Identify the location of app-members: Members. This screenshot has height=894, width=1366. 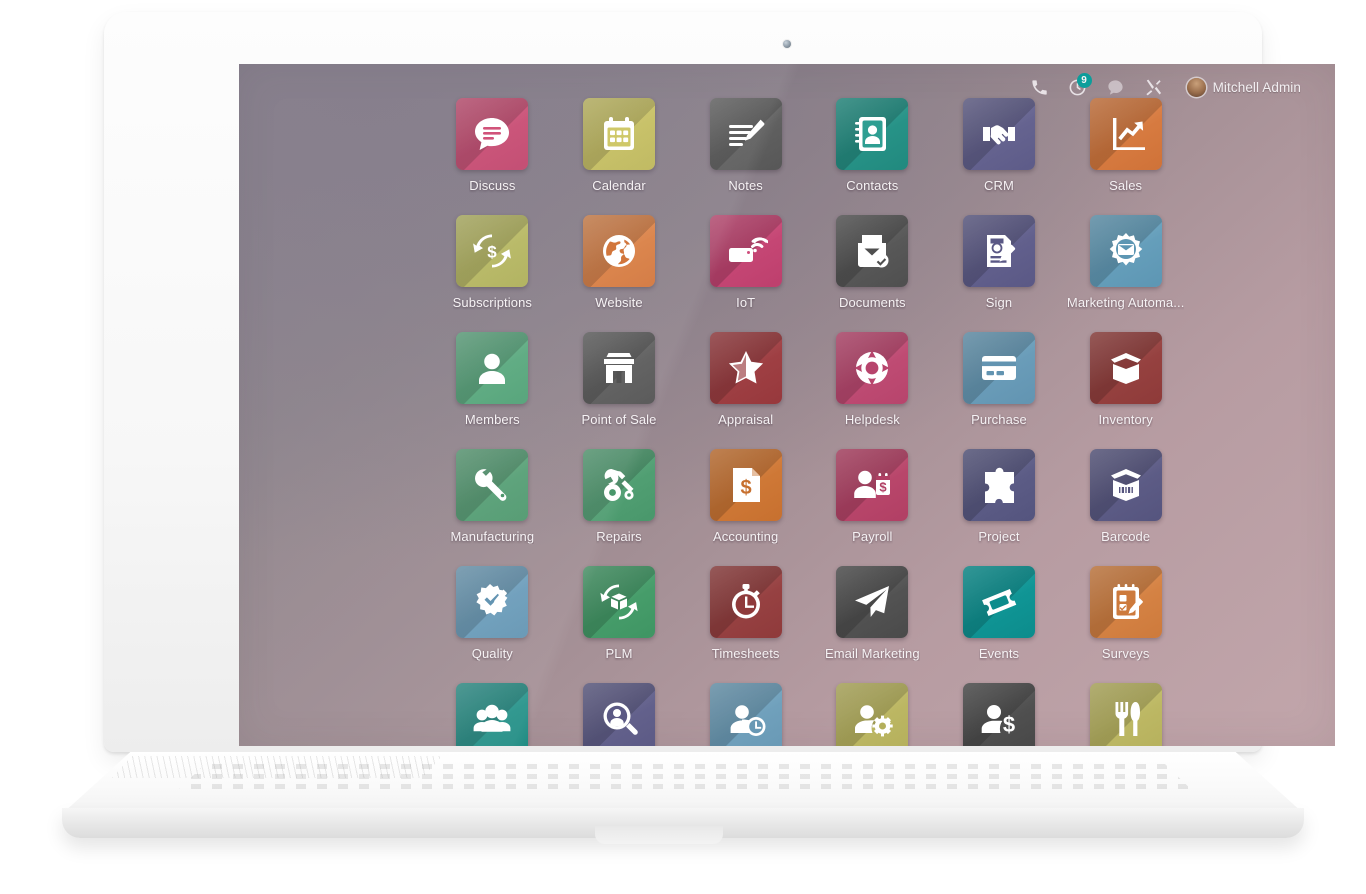
(492, 379).